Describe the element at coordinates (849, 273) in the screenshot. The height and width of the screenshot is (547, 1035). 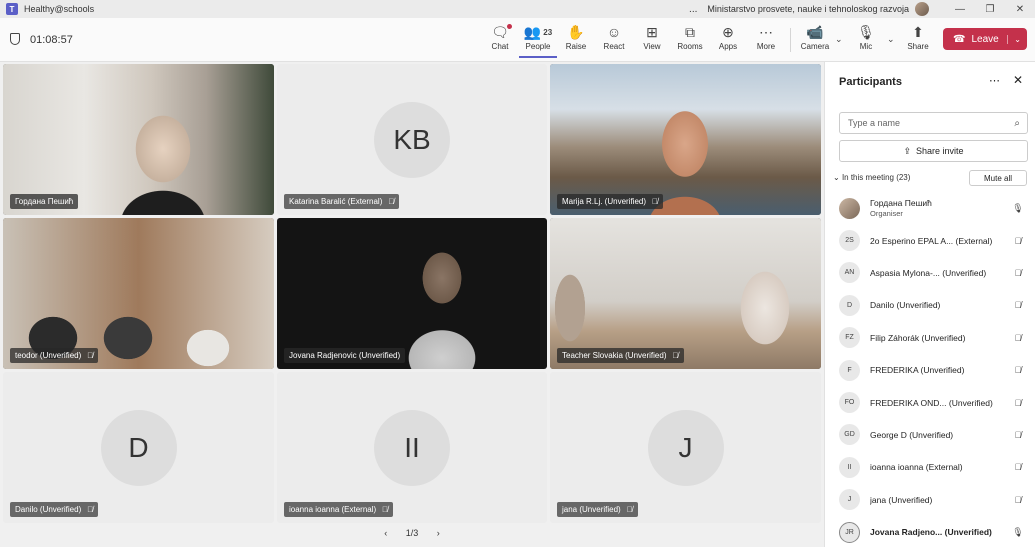
I see `avatar: AN` at that location.